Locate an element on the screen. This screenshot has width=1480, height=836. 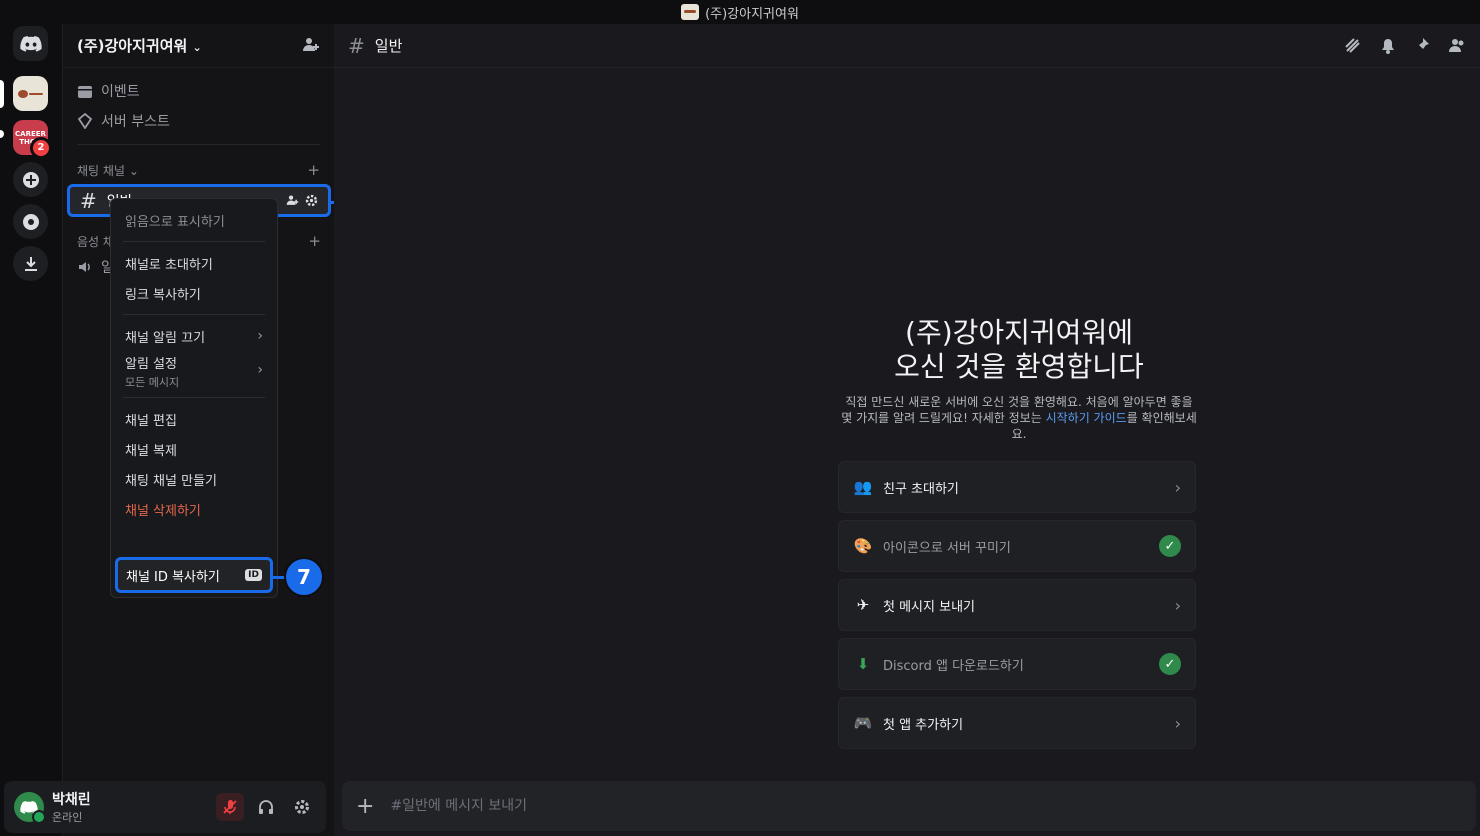
boost-gem-icon is located at coordinates (85, 121).